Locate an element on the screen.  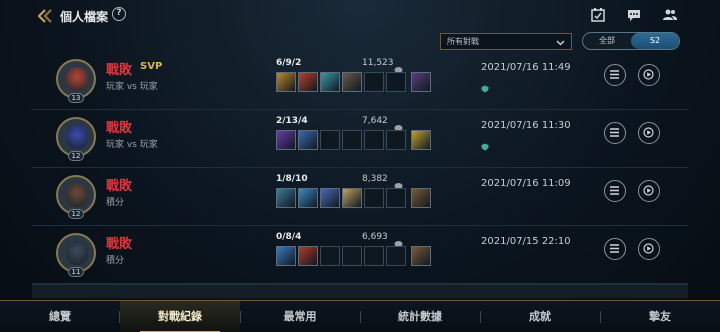
partial-match-row is located at coordinates (360, 291).